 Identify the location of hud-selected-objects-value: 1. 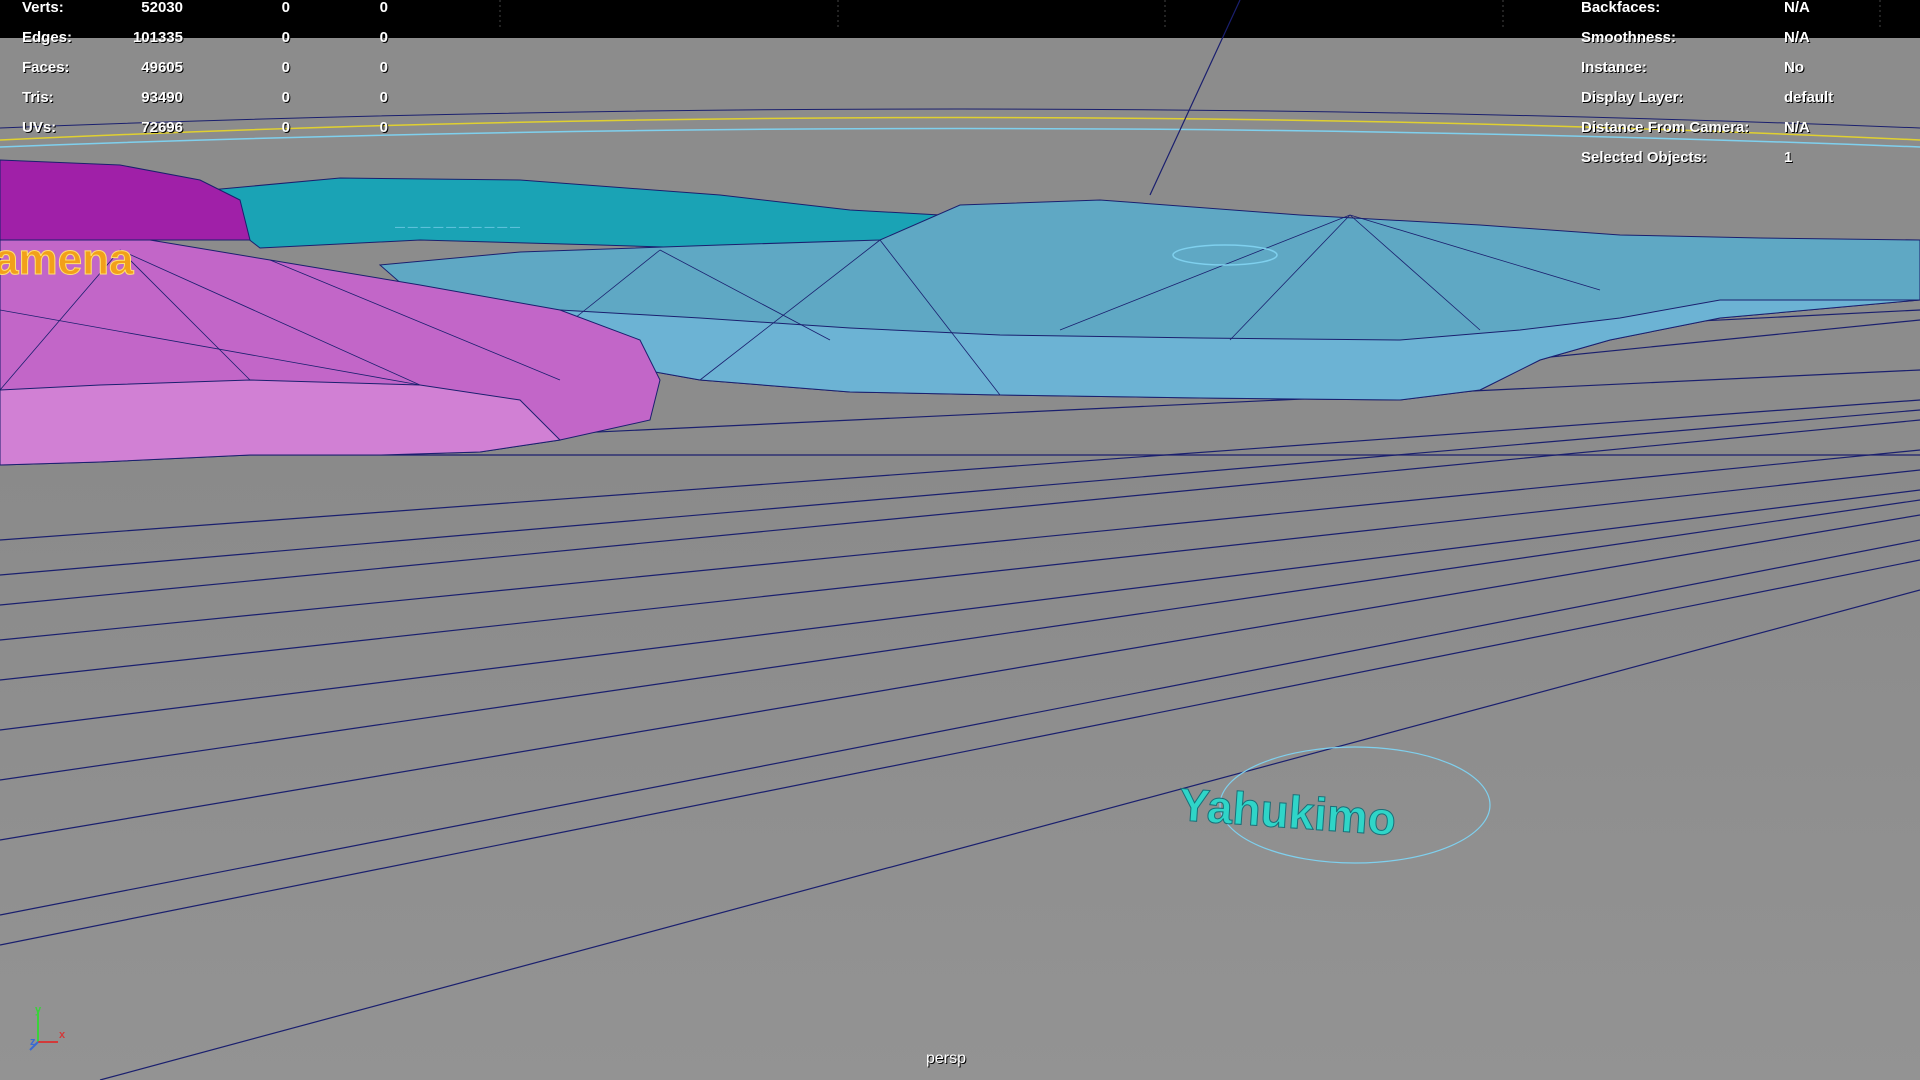
(1788, 157).